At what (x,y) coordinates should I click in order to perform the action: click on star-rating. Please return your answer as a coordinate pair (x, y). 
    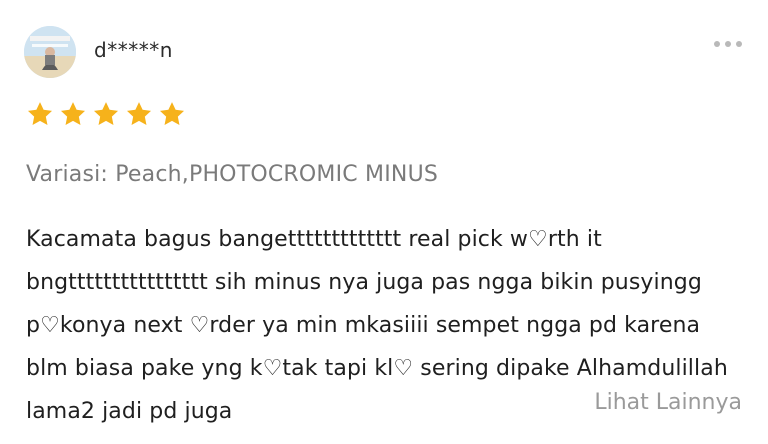
    Looking at the image, I should click on (106, 114).